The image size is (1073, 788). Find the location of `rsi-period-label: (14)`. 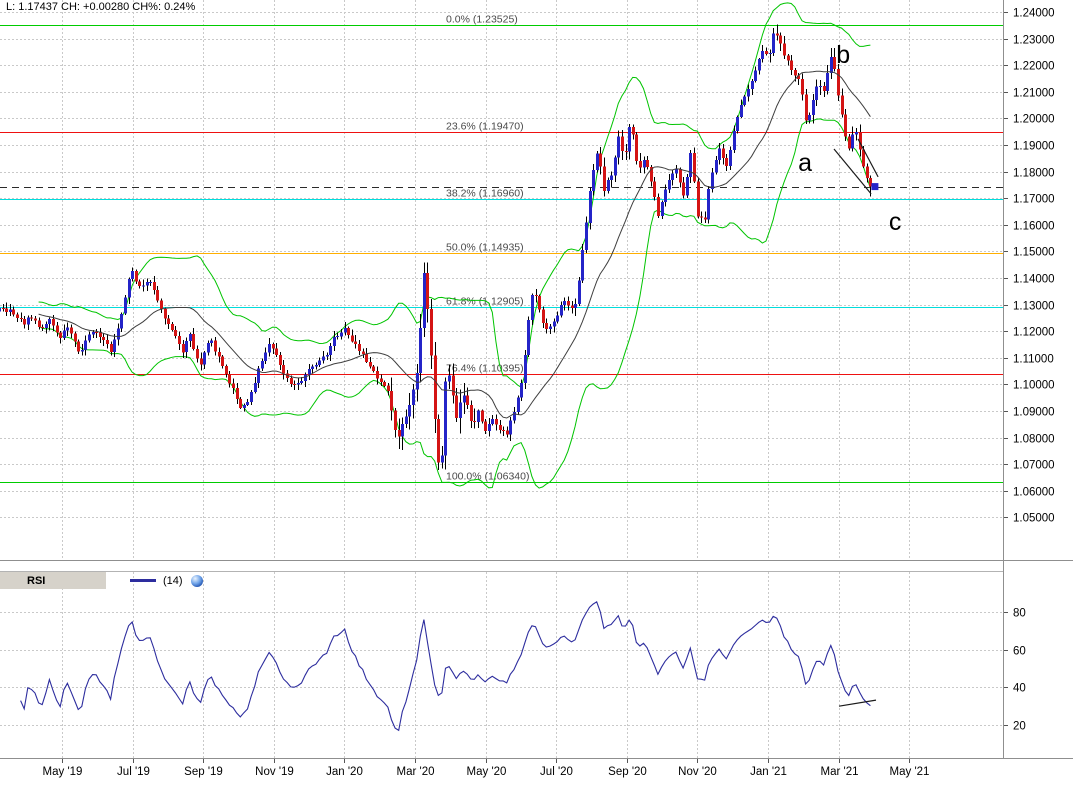

rsi-period-label: (14) is located at coordinates (173, 580).